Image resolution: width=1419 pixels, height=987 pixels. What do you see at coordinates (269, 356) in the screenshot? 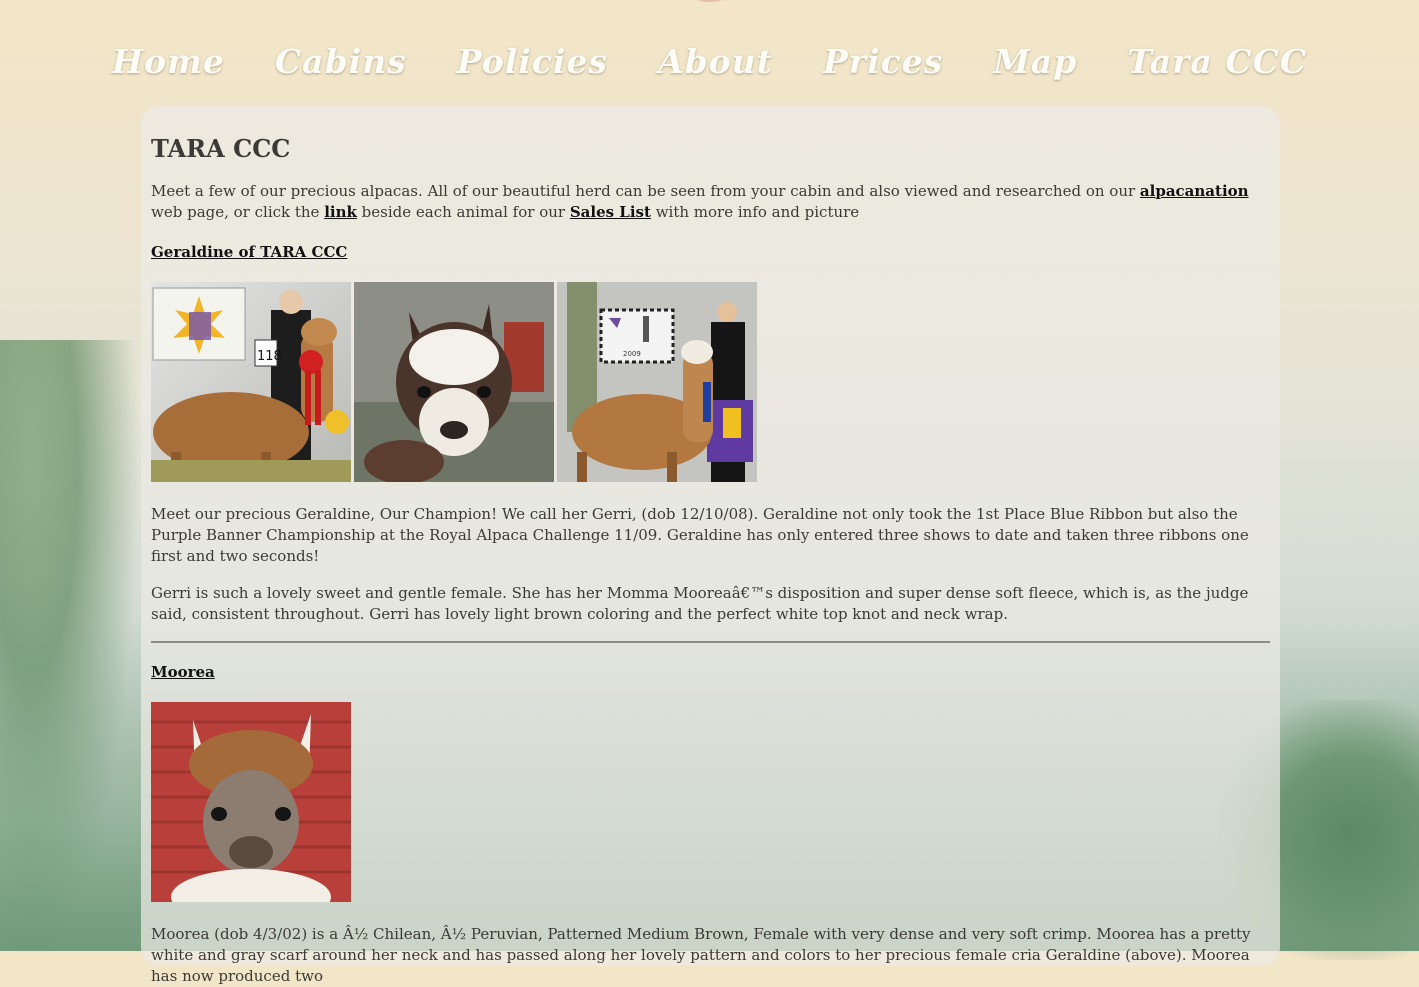
I see `show-badge-number: 118` at bounding box center [269, 356].